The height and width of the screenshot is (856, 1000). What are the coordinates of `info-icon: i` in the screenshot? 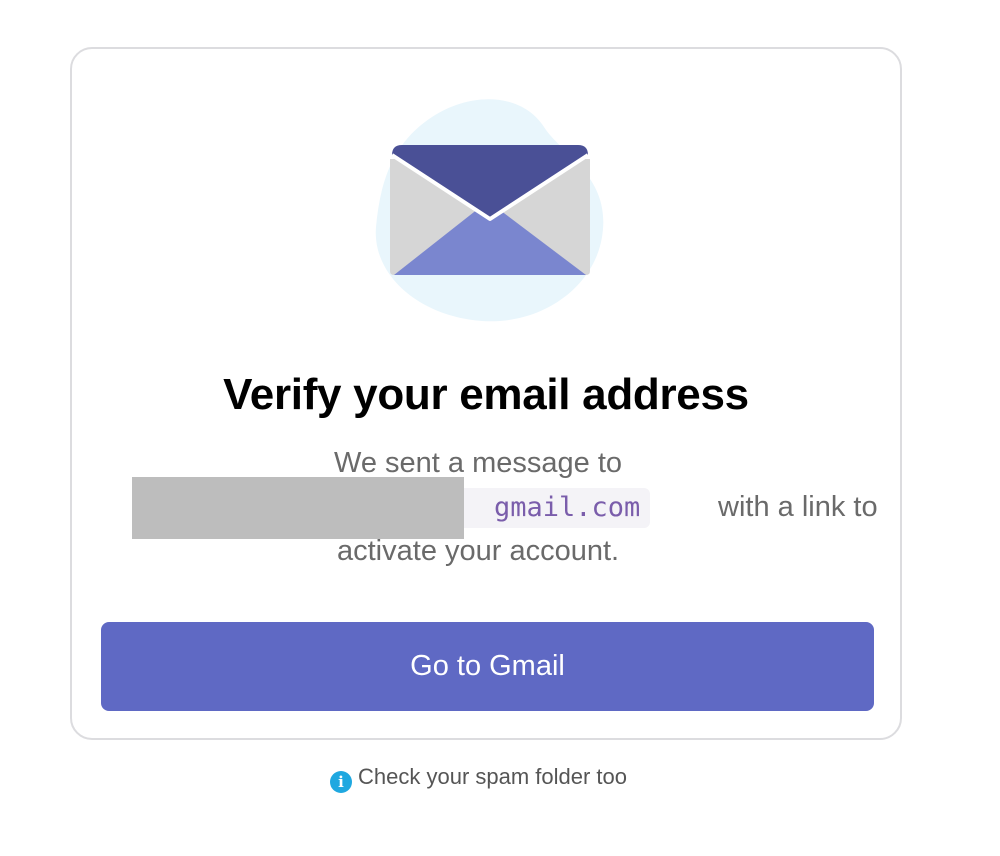 It's located at (341, 782).